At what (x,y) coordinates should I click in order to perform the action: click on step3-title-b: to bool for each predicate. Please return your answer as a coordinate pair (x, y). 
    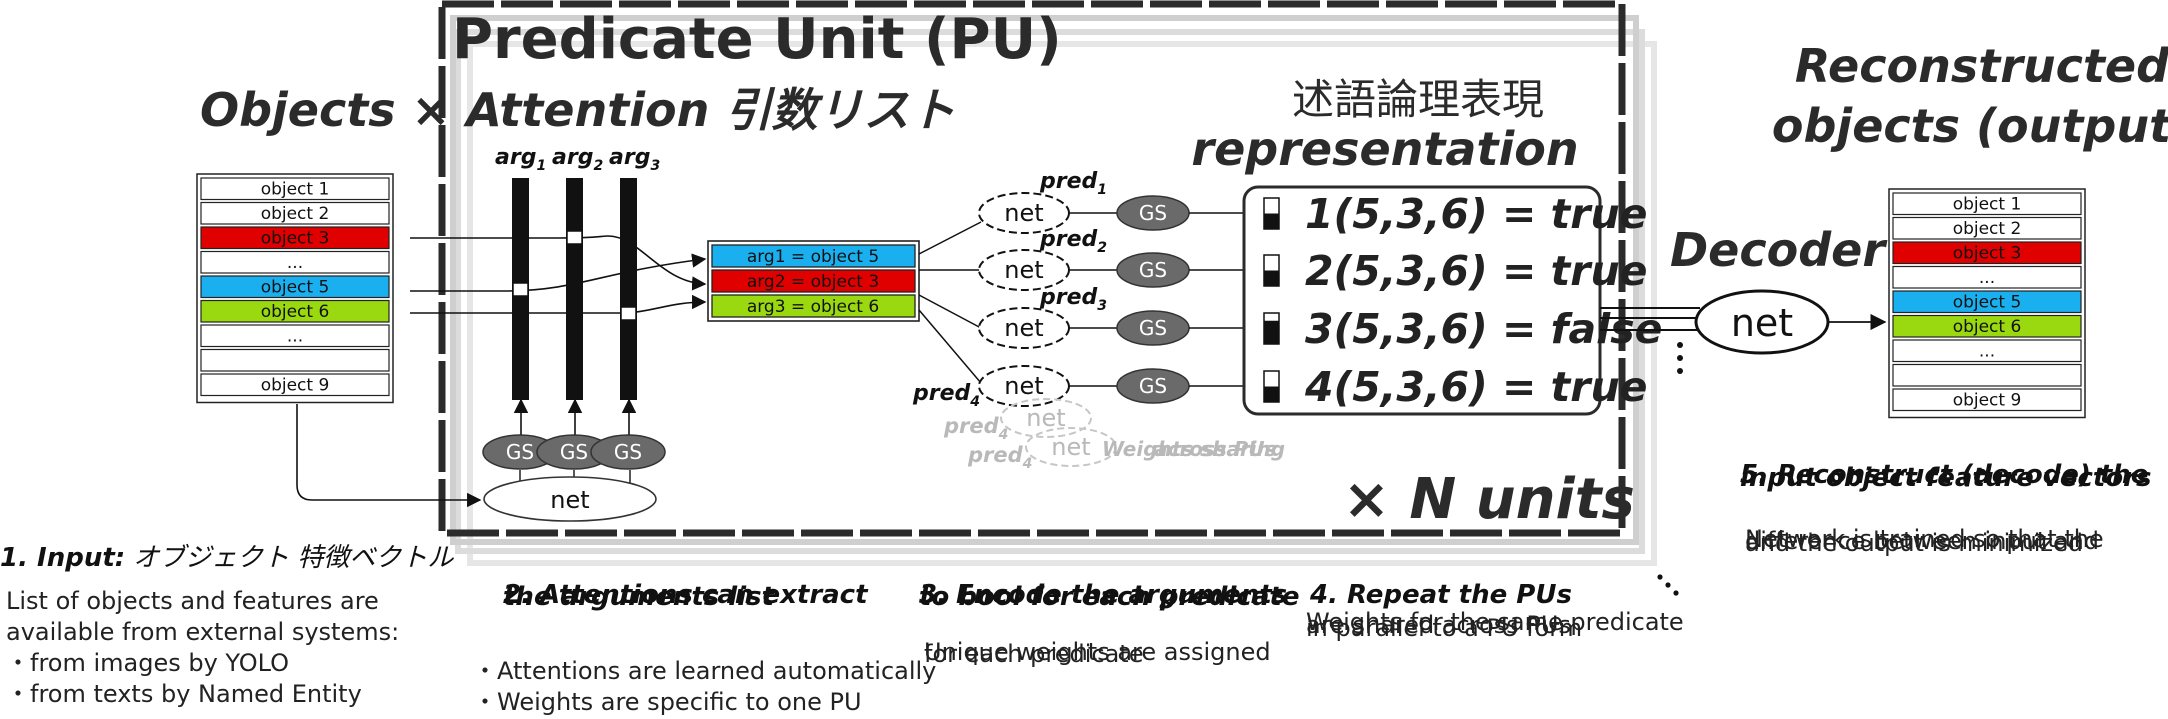
    Looking at the image, I should click on (1109, 597).